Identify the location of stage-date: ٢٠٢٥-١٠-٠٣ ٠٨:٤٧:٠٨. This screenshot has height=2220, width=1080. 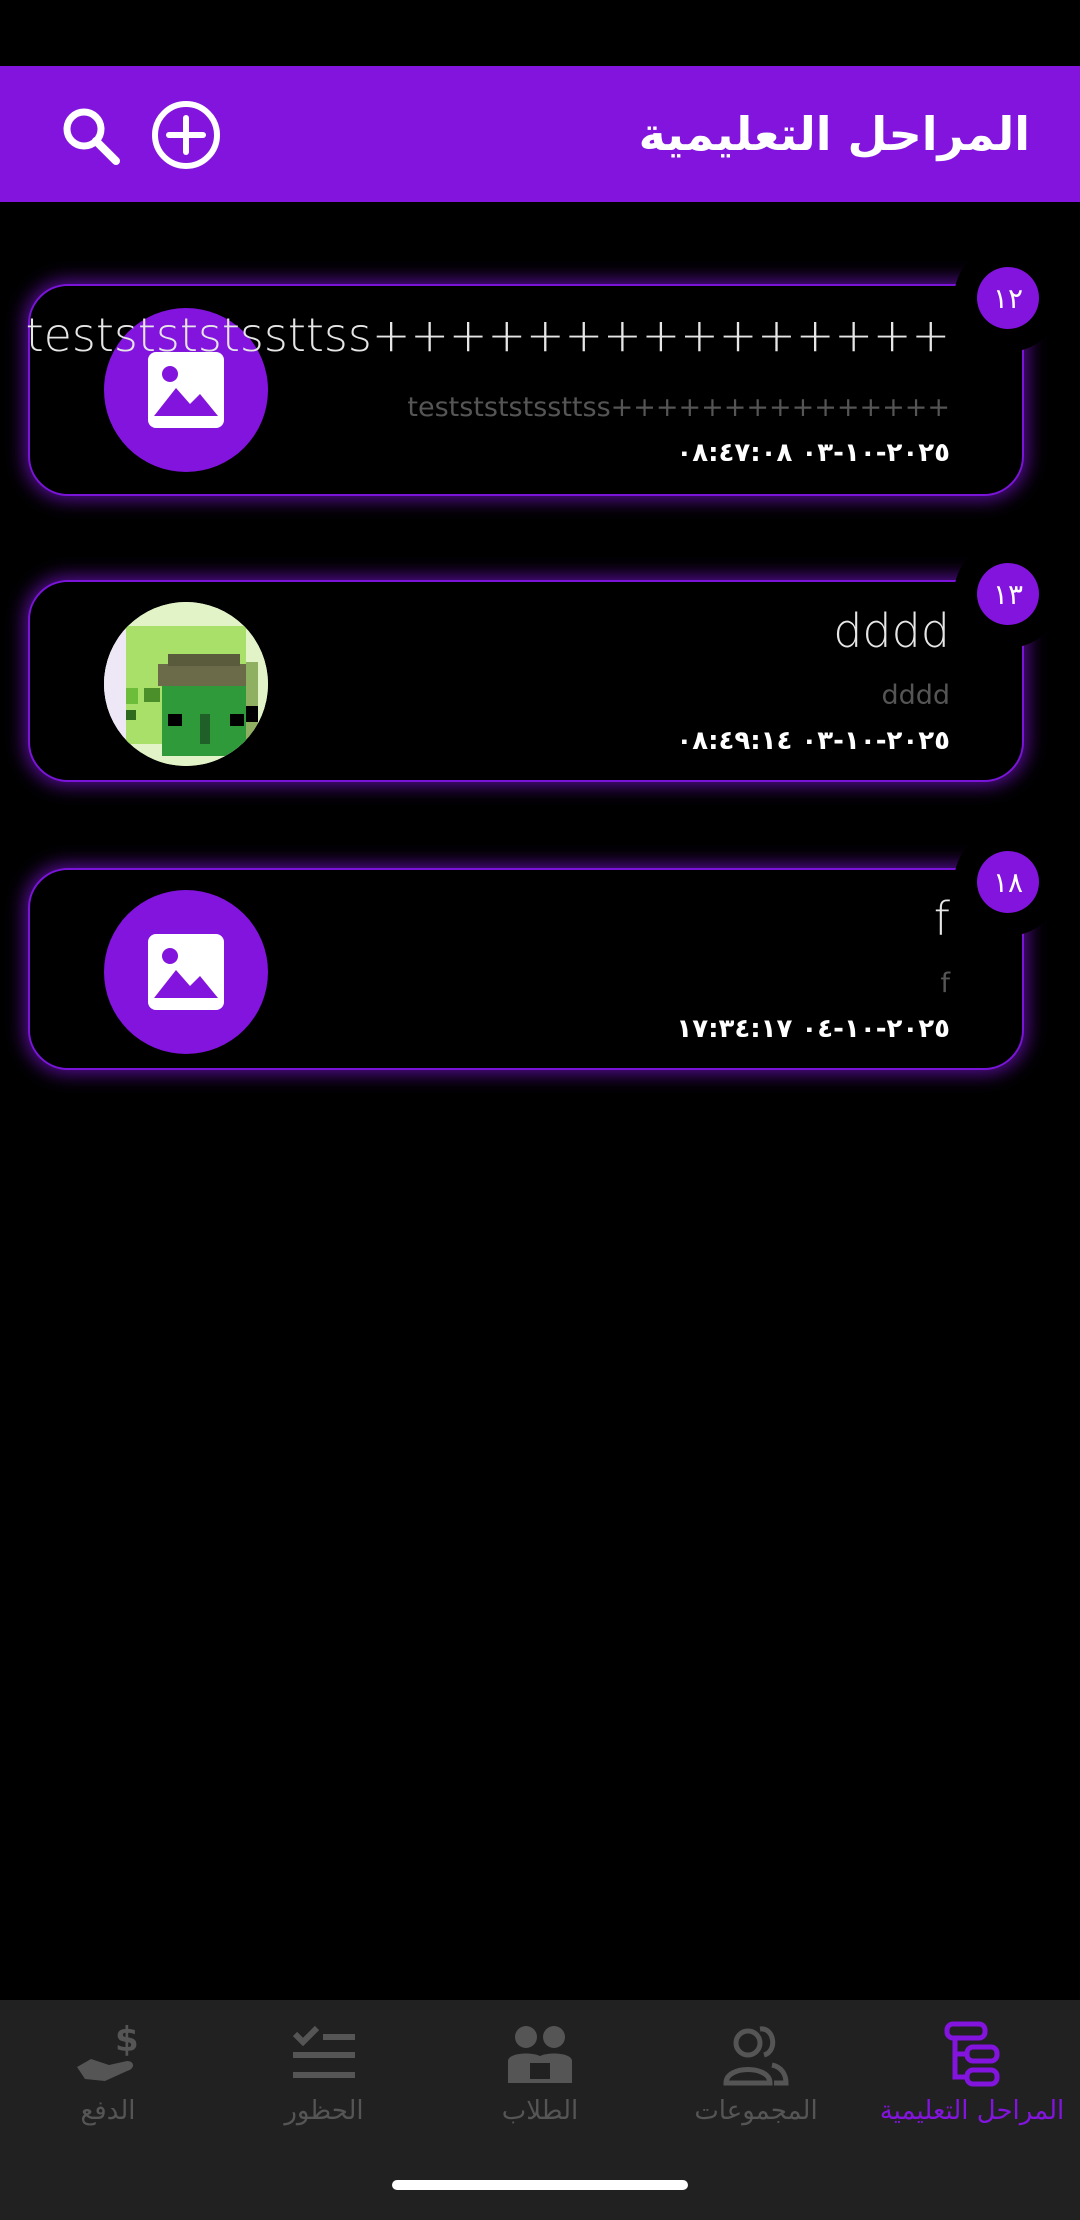
(813, 453).